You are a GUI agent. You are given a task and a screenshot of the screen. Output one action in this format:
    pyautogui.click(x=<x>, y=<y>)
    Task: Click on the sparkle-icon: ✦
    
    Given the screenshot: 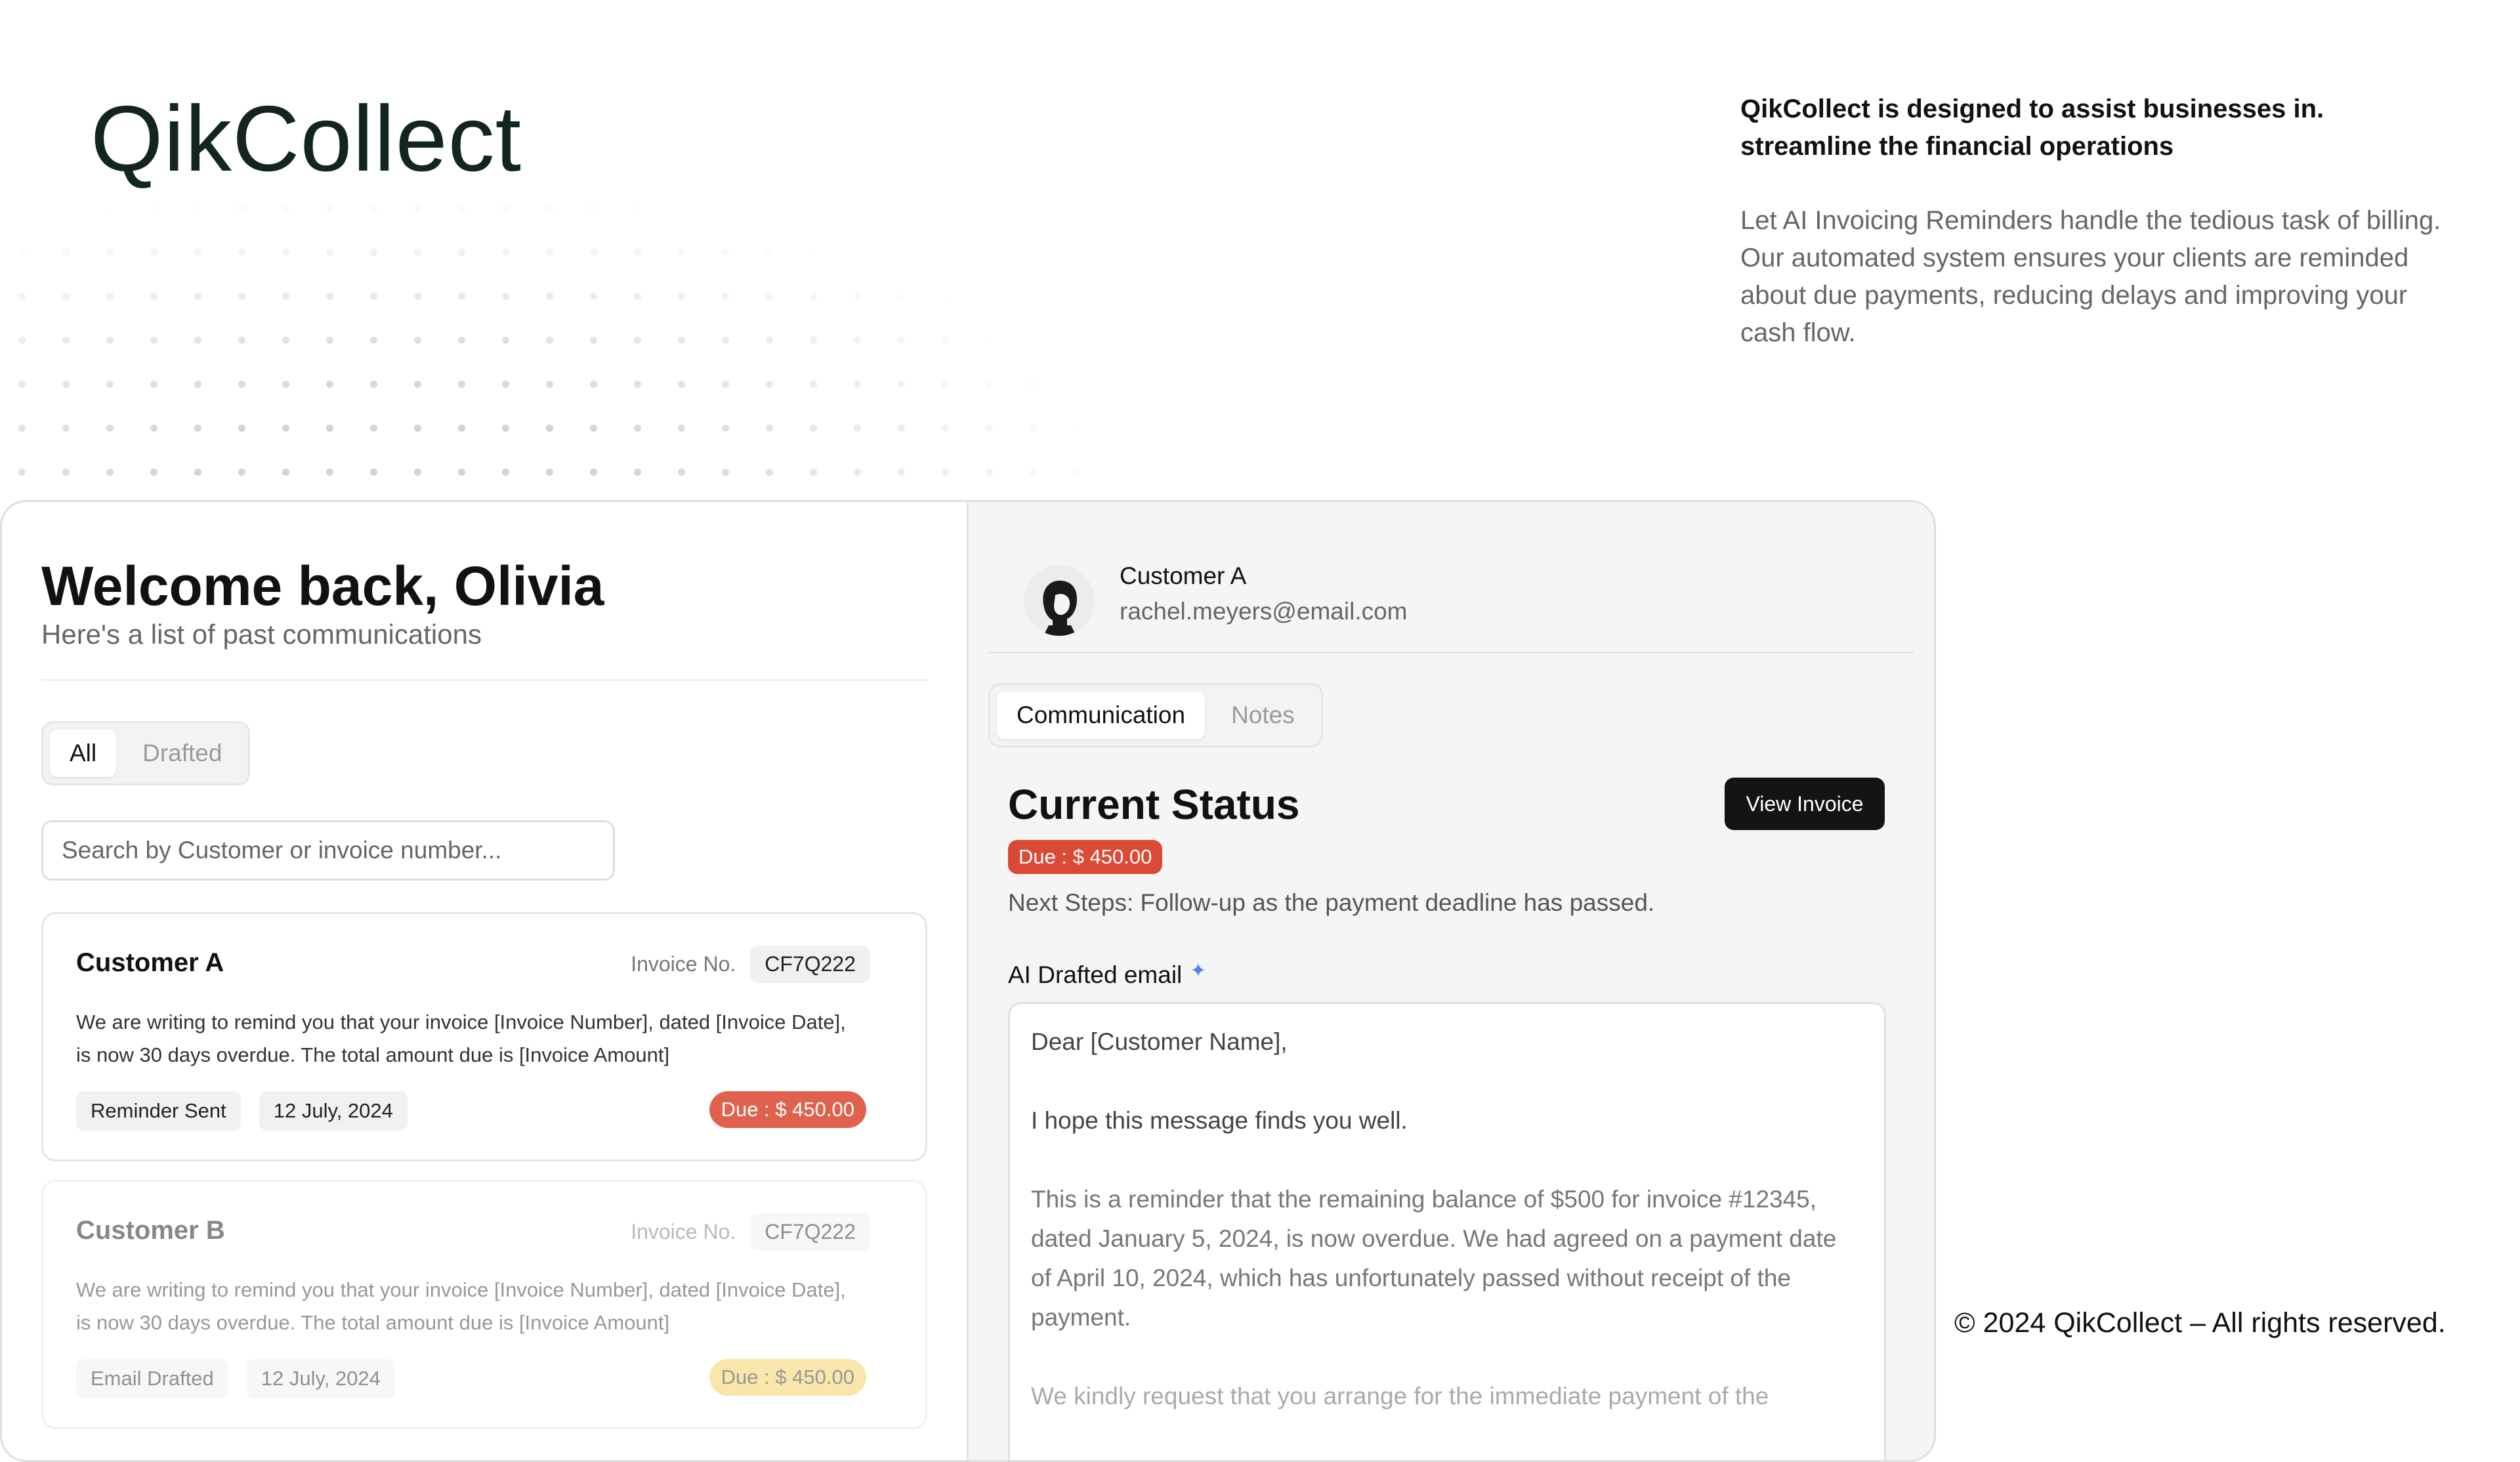 What is the action you would take?
    pyautogui.click(x=1198, y=970)
    